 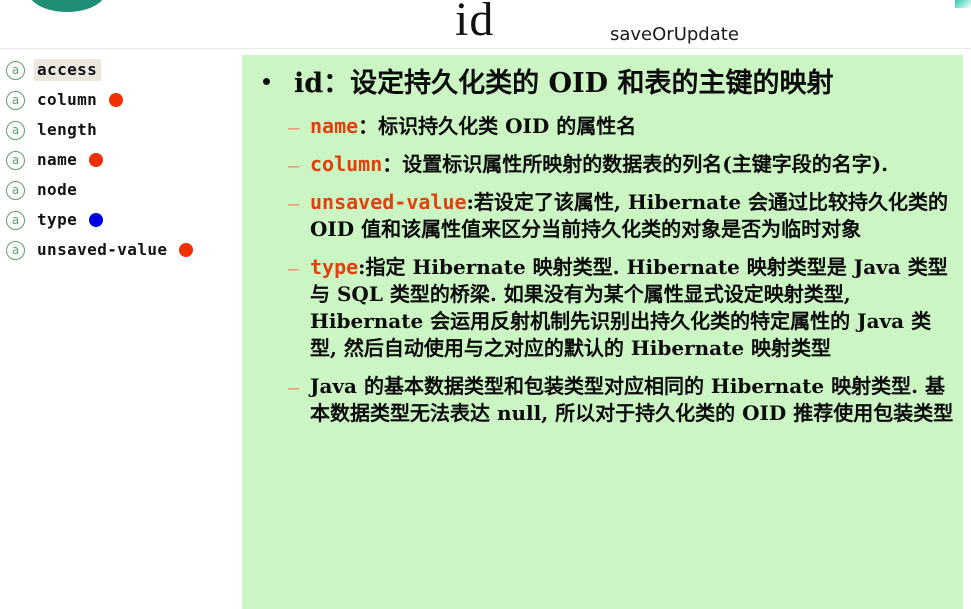 What do you see at coordinates (67, 129) in the screenshot?
I see `attribute-label: length` at bounding box center [67, 129].